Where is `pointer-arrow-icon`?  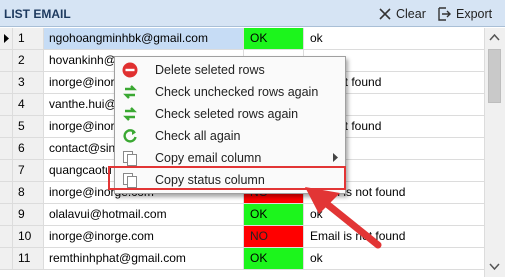
pointer-arrow-icon is located at coordinates (343, 218).